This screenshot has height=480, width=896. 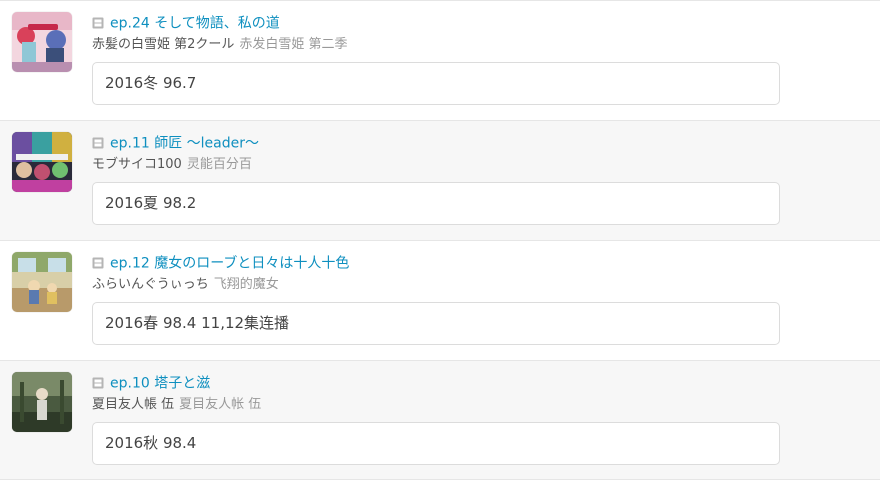 What do you see at coordinates (184, 144) in the screenshot?
I see `episode-title-link: ep.11 師匠 ～leader～` at bounding box center [184, 144].